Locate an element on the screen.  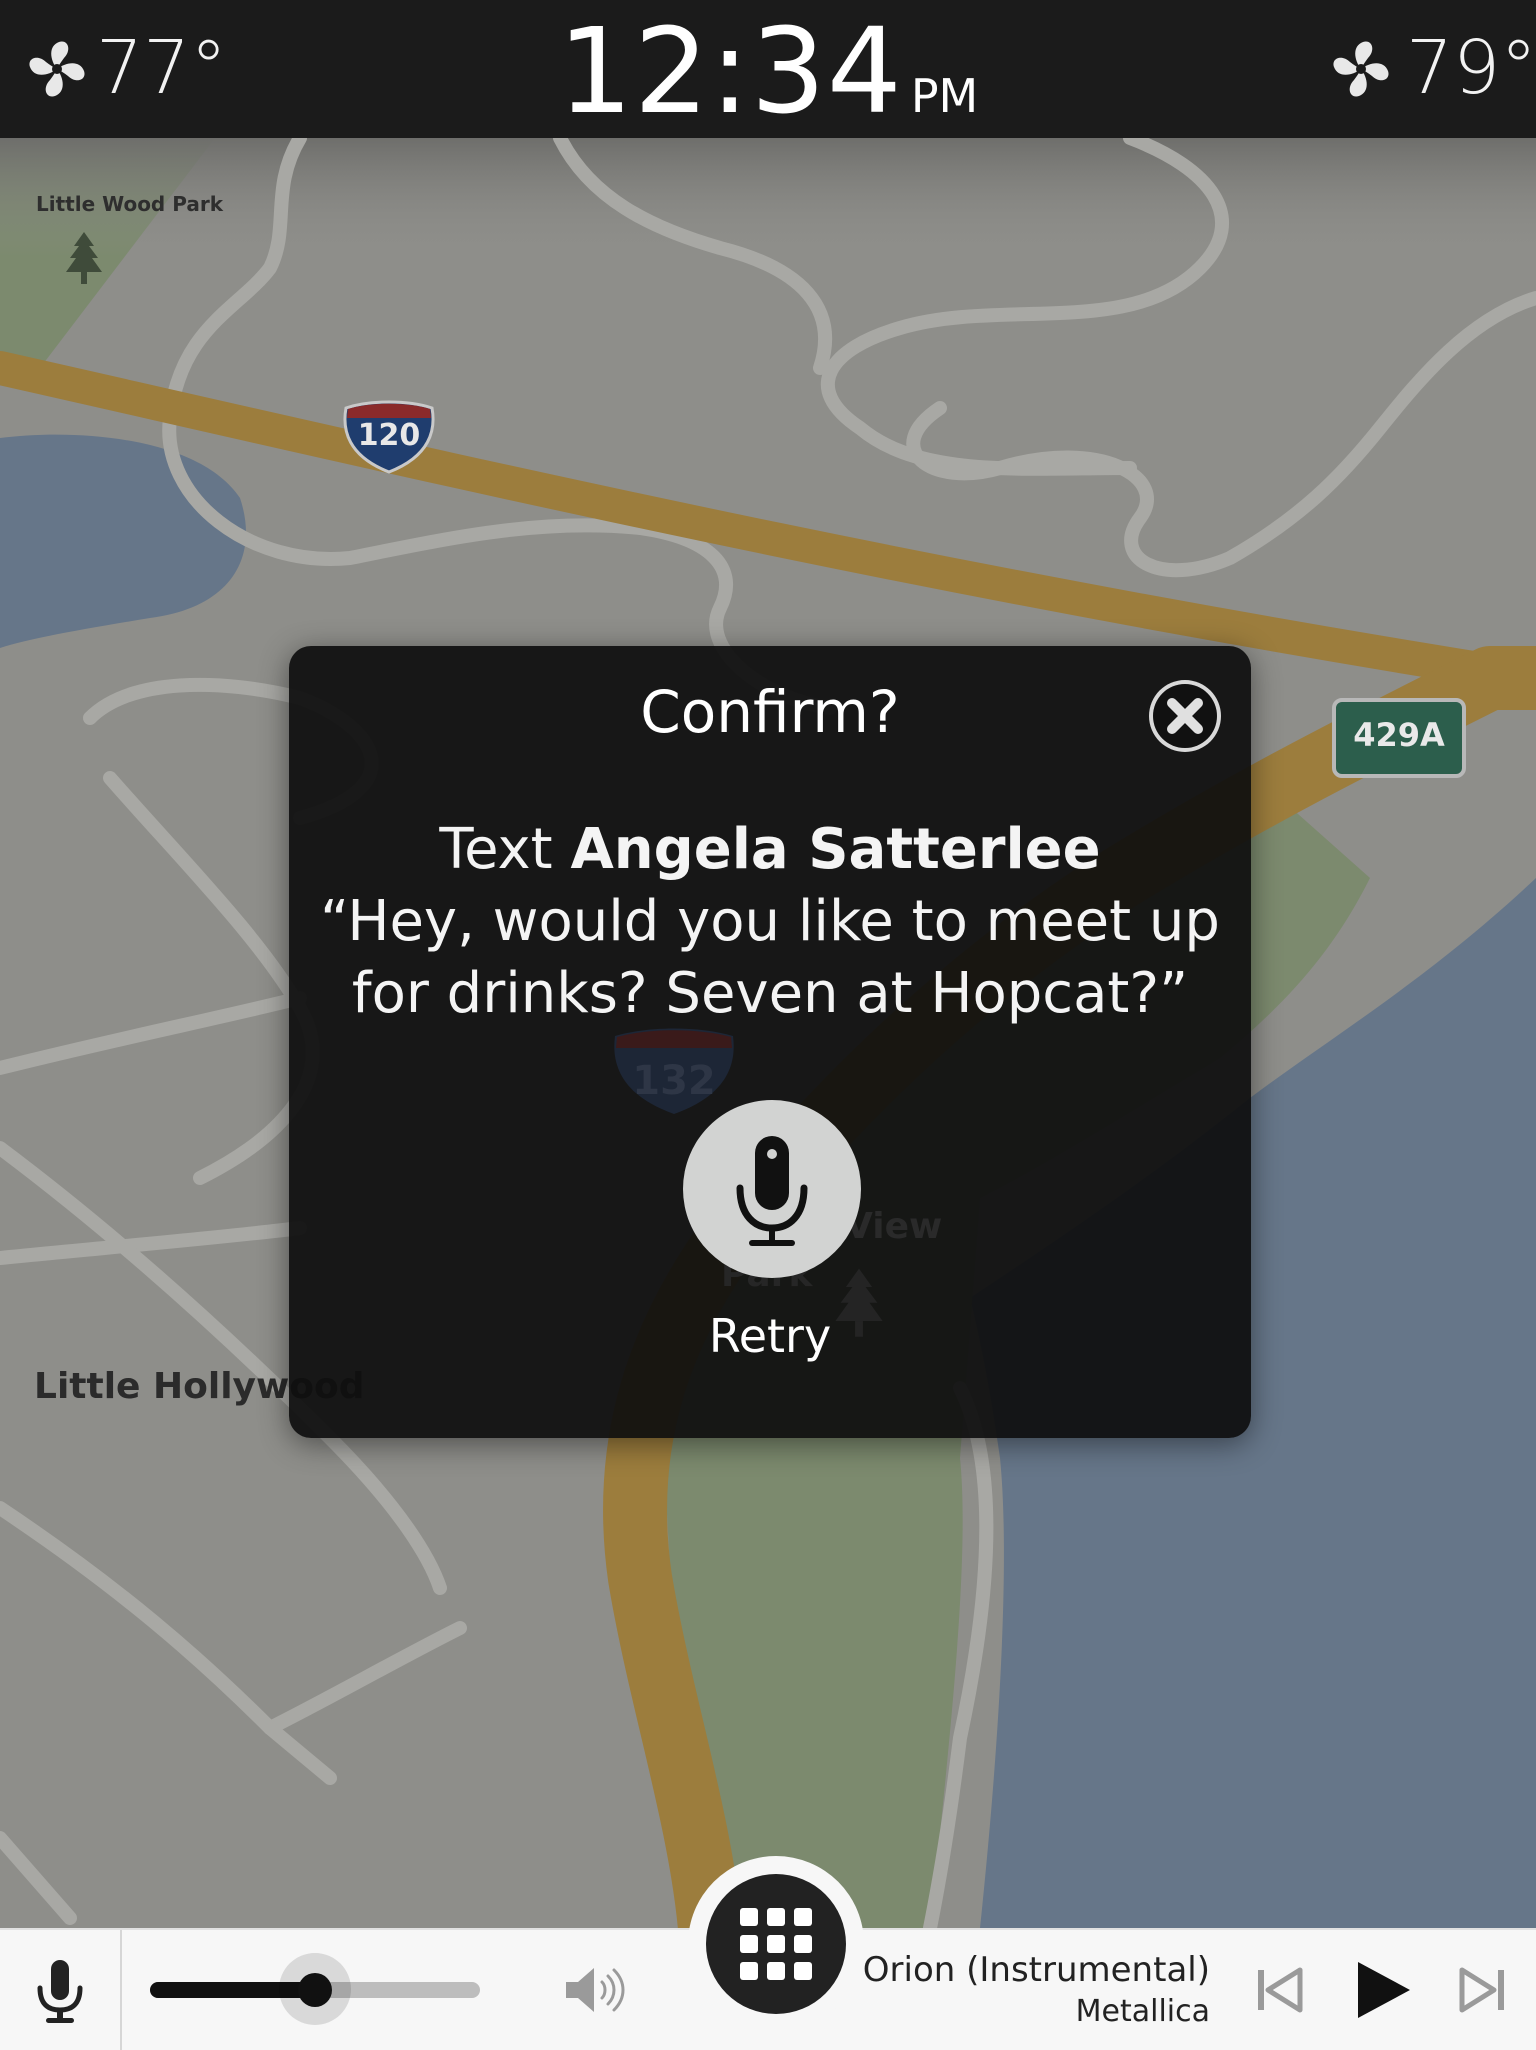
retry-mic-button is located at coordinates (772, 1189).